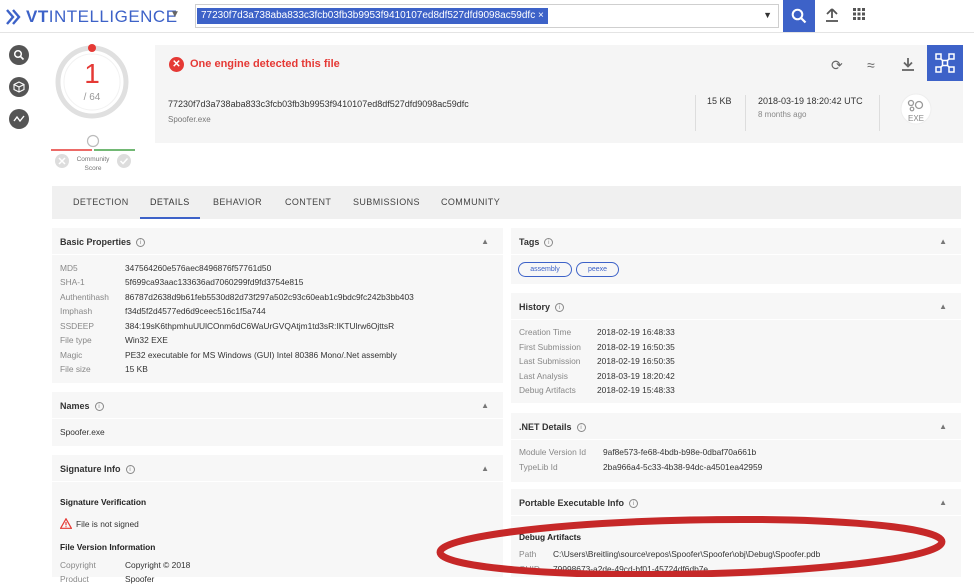 The width and height of the screenshot is (974, 584). Describe the element at coordinates (810, 101) in the screenshot. I see `analysis-date: 2018-03-19 18:20:42 UTC` at that location.